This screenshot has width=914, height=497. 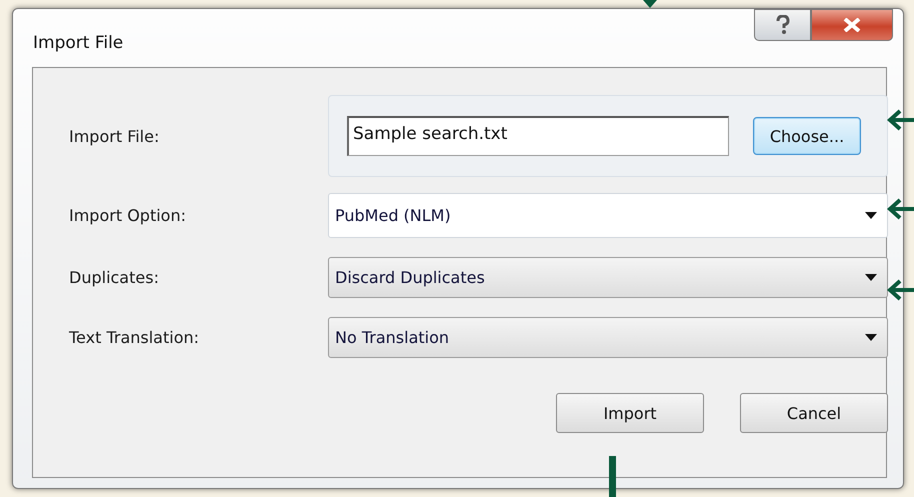 What do you see at coordinates (114, 136) in the screenshot?
I see `field-label: Import File:` at bounding box center [114, 136].